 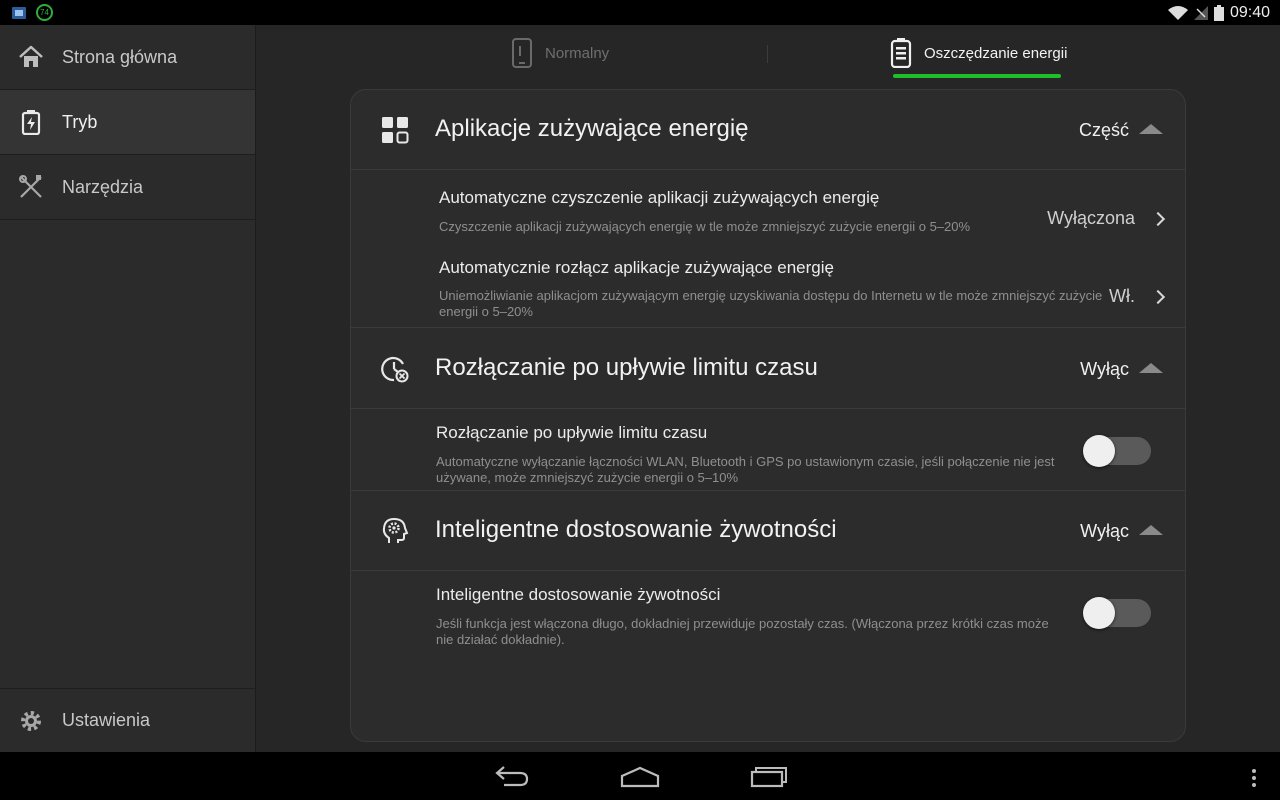 I want to click on tab-label: Normalny, so click(x=577, y=53).